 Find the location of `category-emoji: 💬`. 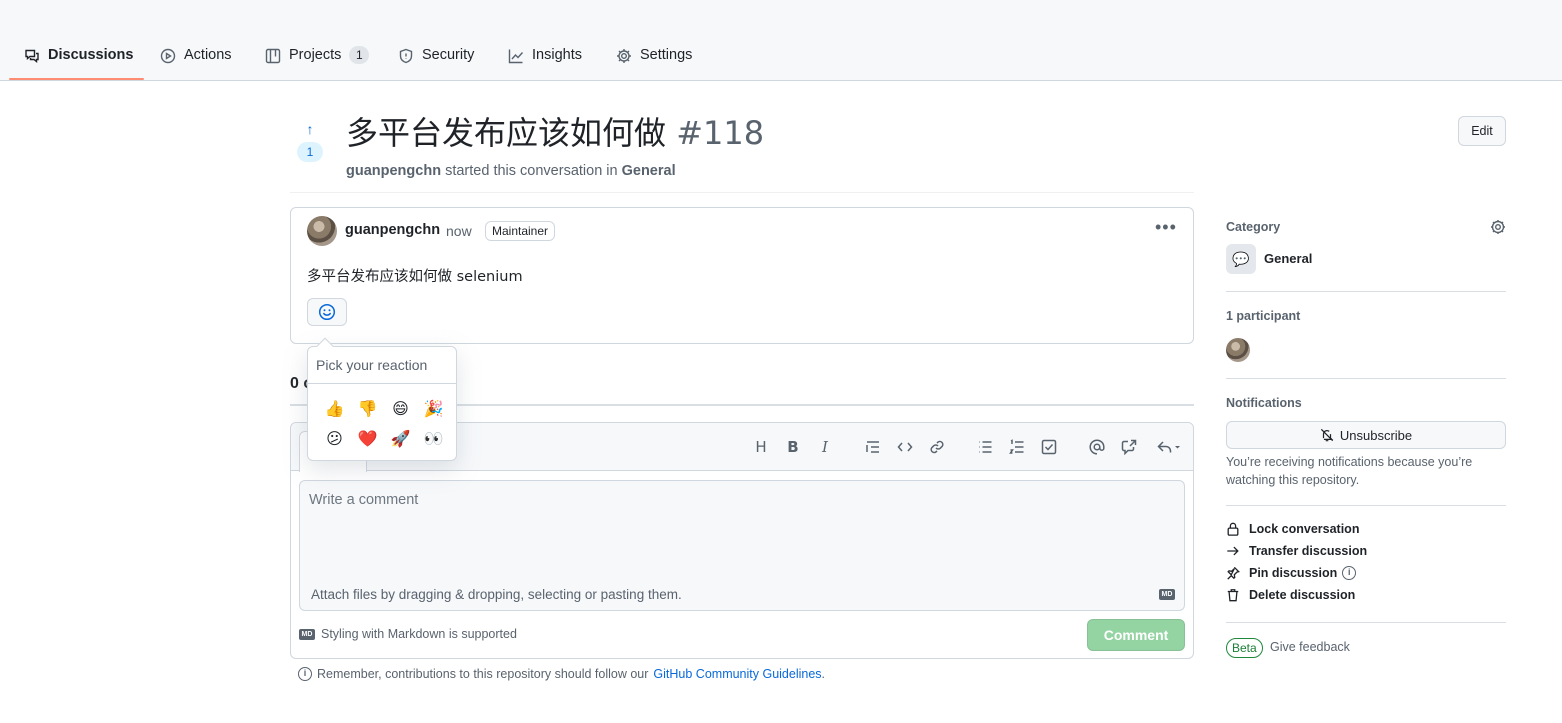

category-emoji: 💬 is located at coordinates (1241, 259).